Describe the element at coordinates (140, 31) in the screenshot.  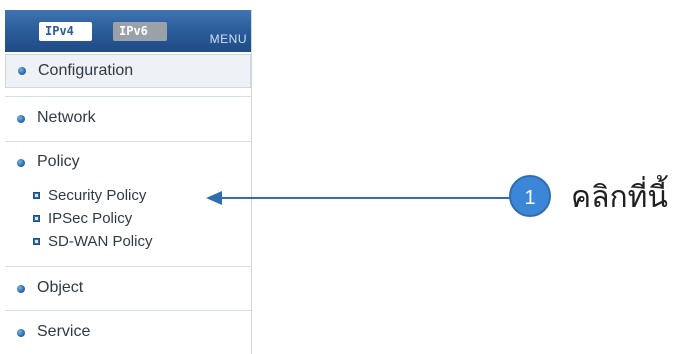
I see `tab-ipv6: IPv6` at that location.